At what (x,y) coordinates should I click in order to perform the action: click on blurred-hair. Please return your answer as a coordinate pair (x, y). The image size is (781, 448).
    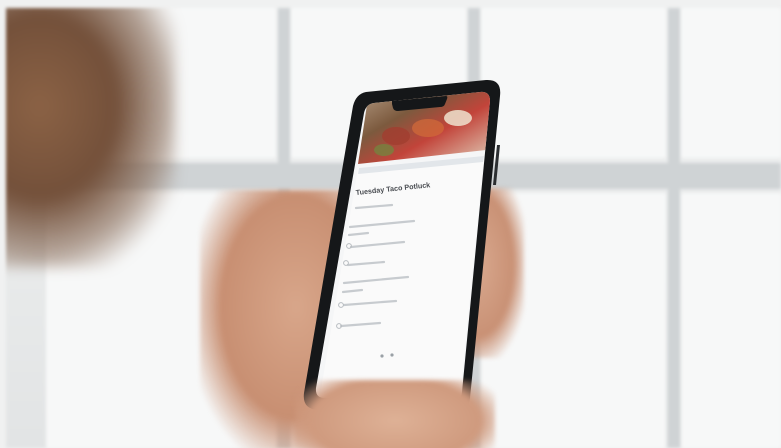
    Looking at the image, I should click on (91, 138).